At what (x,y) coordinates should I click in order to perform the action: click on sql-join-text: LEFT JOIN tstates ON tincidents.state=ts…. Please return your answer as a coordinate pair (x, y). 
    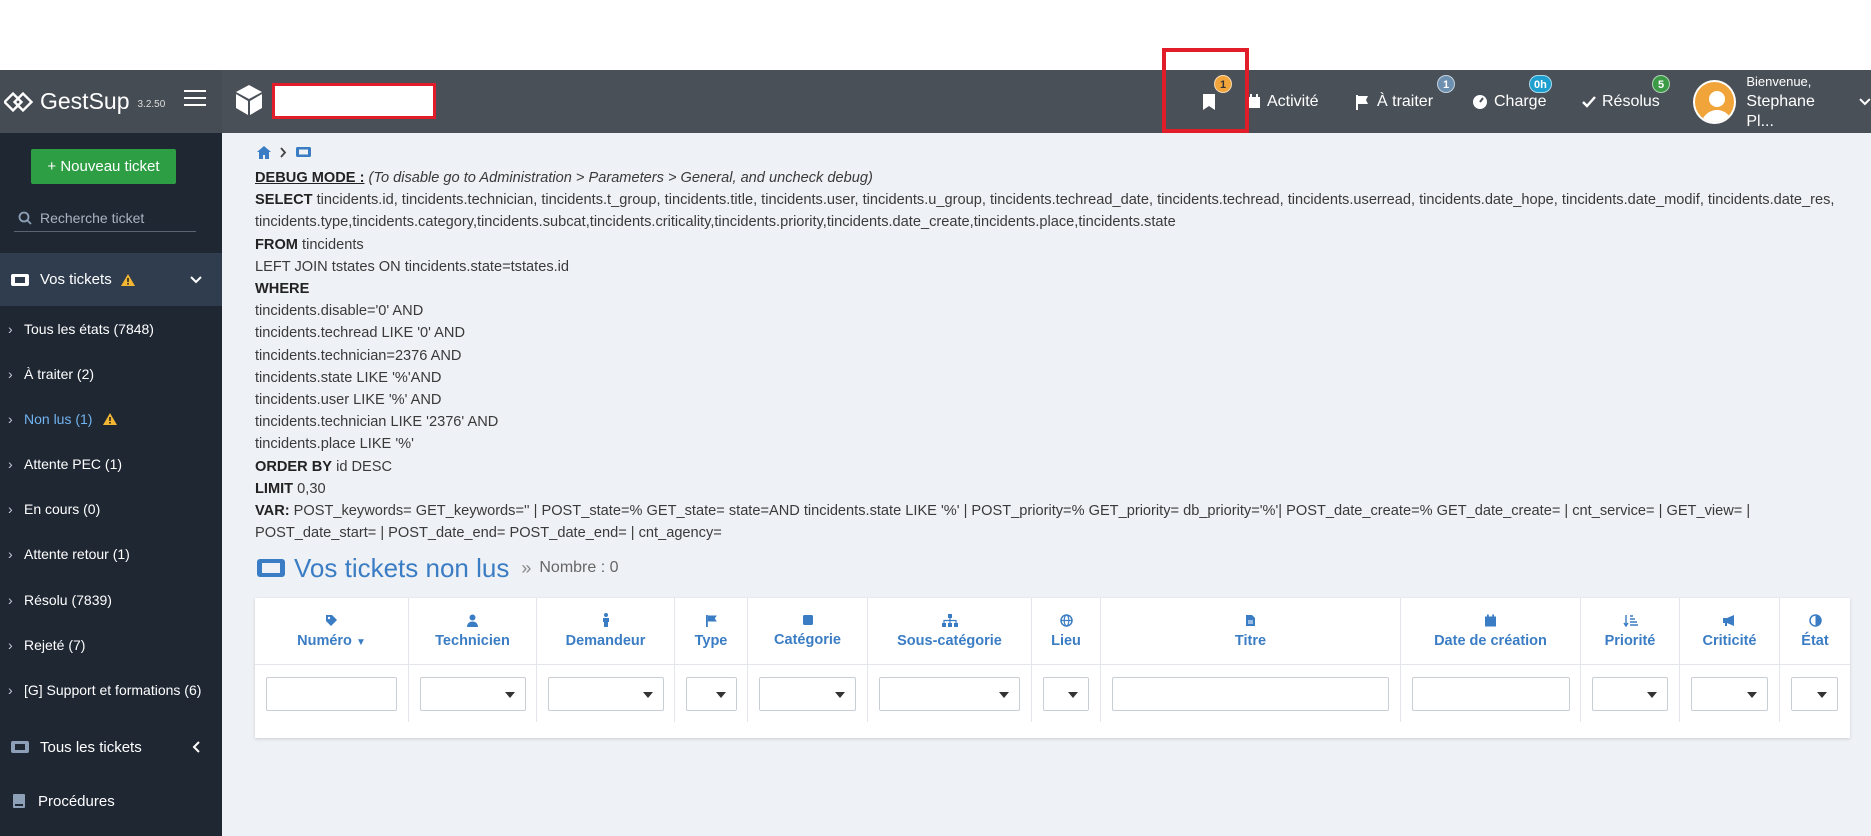
    Looking at the image, I should click on (412, 266).